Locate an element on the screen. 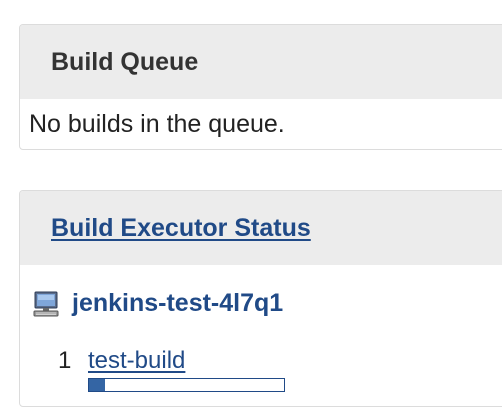  node-row: jenkins-test-4l7q1 is located at coordinates (157, 303).